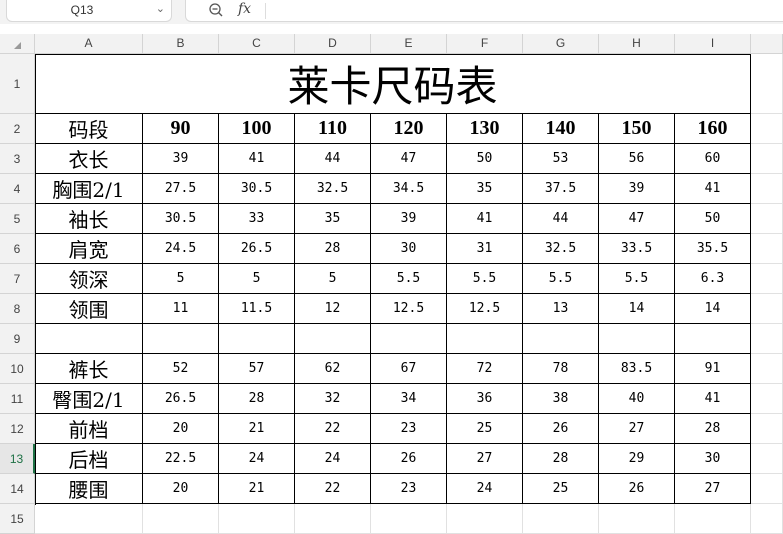 This screenshot has width=783, height=534. What do you see at coordinates (17, 189) in the screenshot?
I see `row-header-4: 4` at bounding box center [17, 189].